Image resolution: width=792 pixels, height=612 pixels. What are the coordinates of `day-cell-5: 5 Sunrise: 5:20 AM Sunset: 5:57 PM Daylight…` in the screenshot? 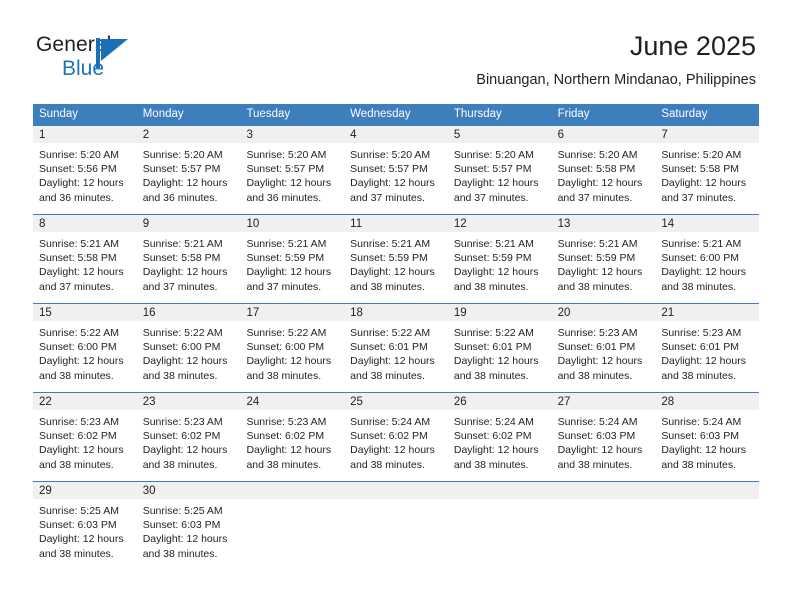 It's located at (499, 170).